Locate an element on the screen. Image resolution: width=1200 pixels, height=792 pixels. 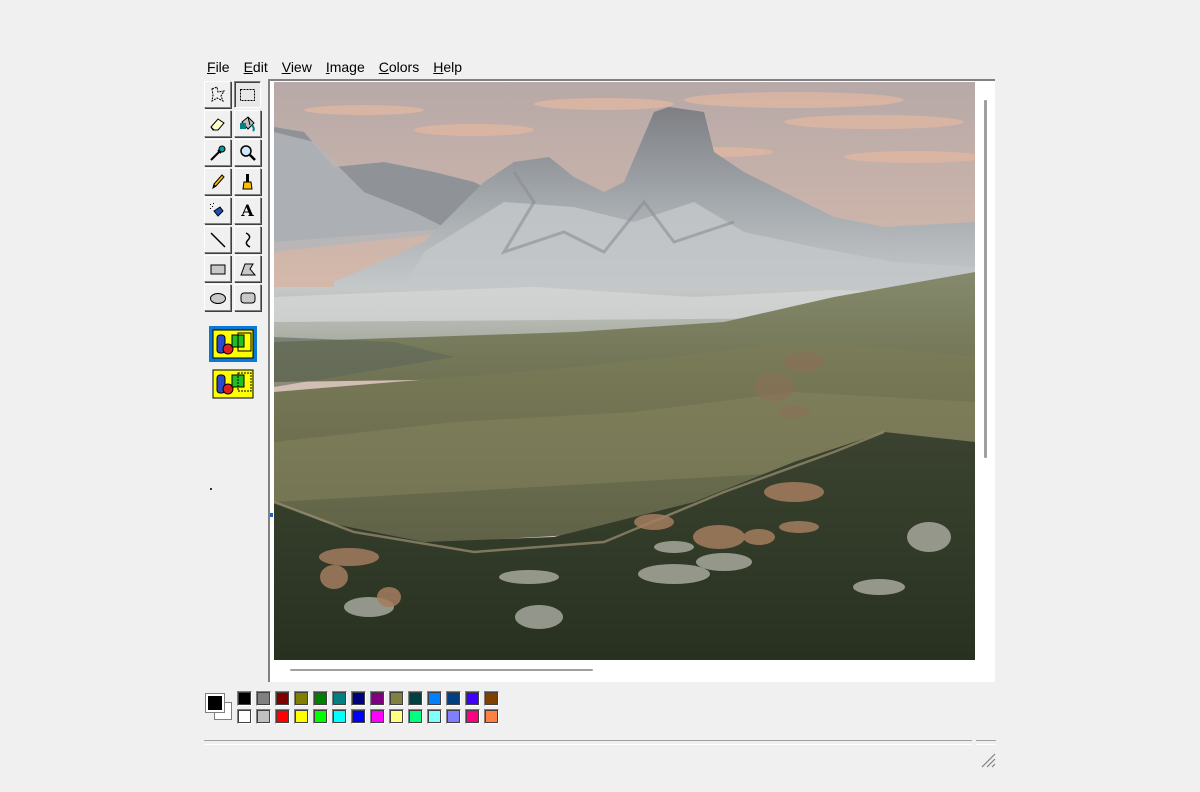
ellipse-icon is located at coordinates (217, 298).